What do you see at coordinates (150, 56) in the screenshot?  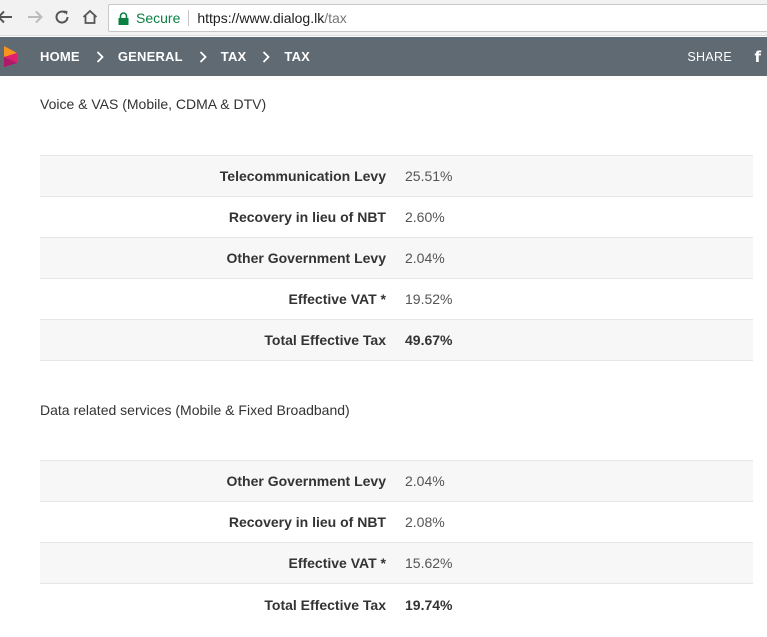 I see `breadcrumb-general: GENERAL` at bounding box center [150, 56].